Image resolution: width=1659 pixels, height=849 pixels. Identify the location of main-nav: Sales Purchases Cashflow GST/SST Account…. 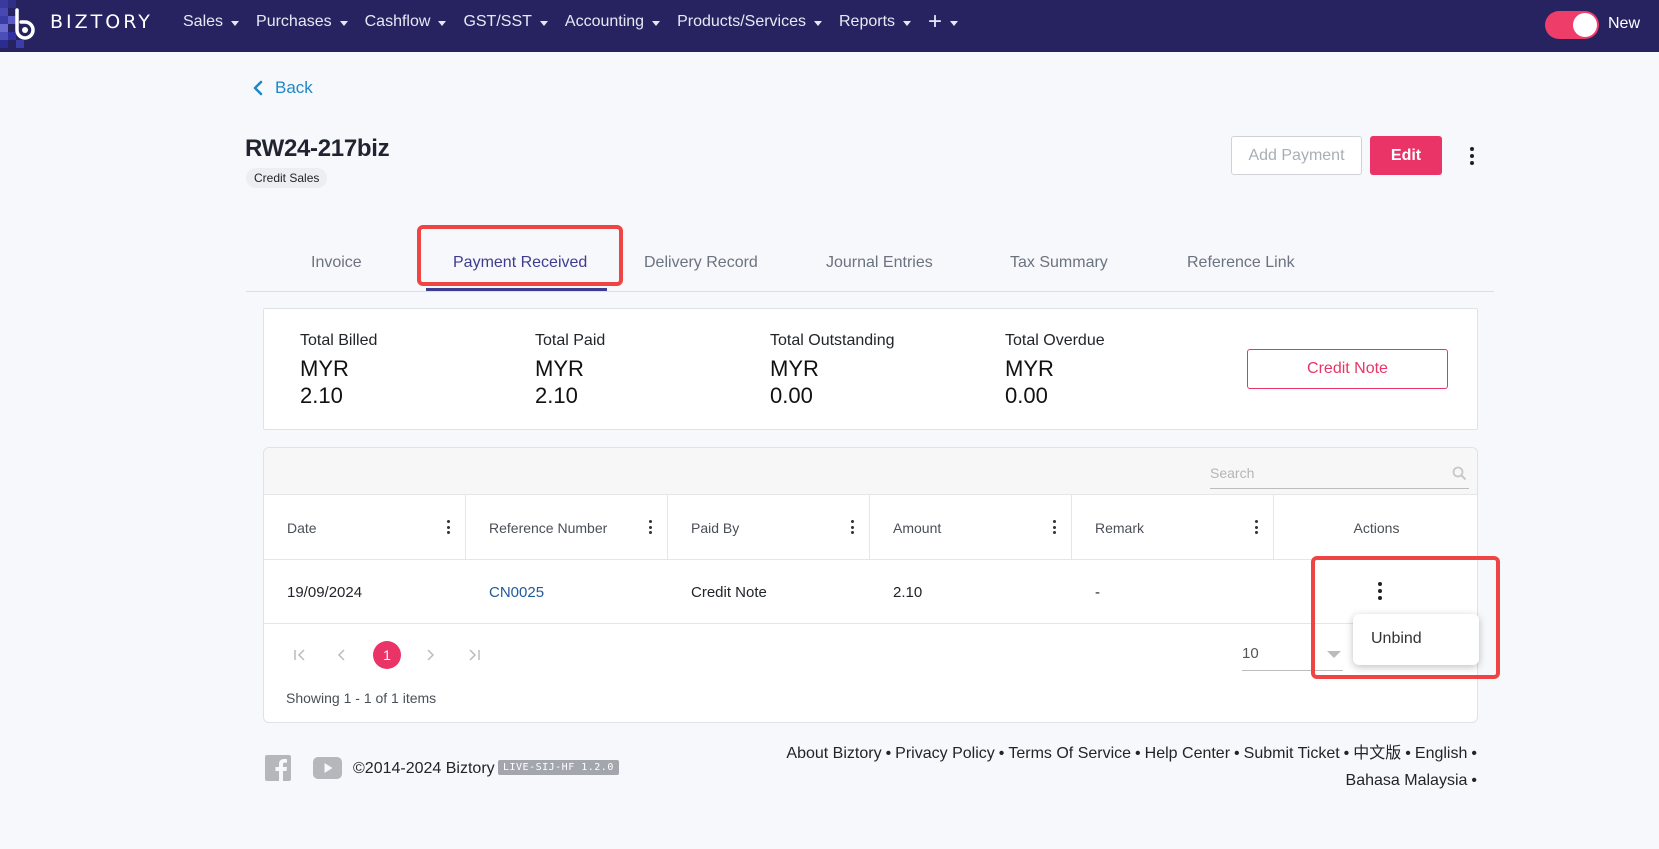
(579, 22).